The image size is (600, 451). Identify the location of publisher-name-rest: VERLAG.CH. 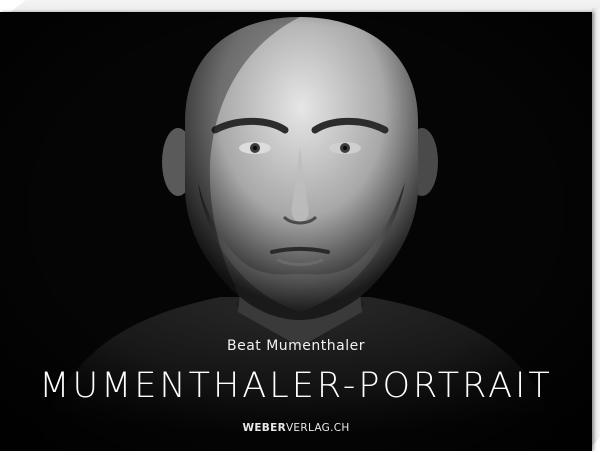
(317, 428).